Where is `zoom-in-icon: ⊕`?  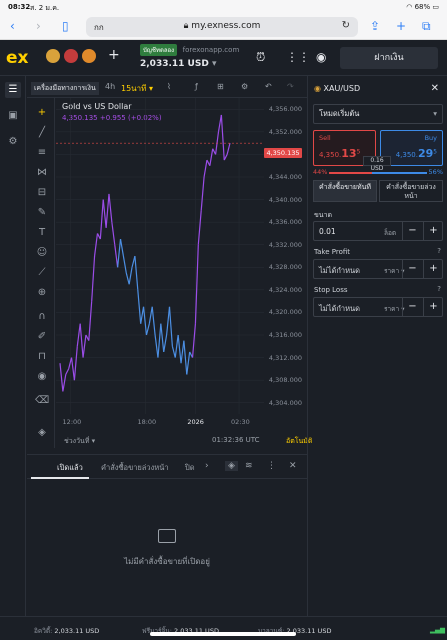 zoom-in-icon: ⊕ is located at coordinates (42, 293).